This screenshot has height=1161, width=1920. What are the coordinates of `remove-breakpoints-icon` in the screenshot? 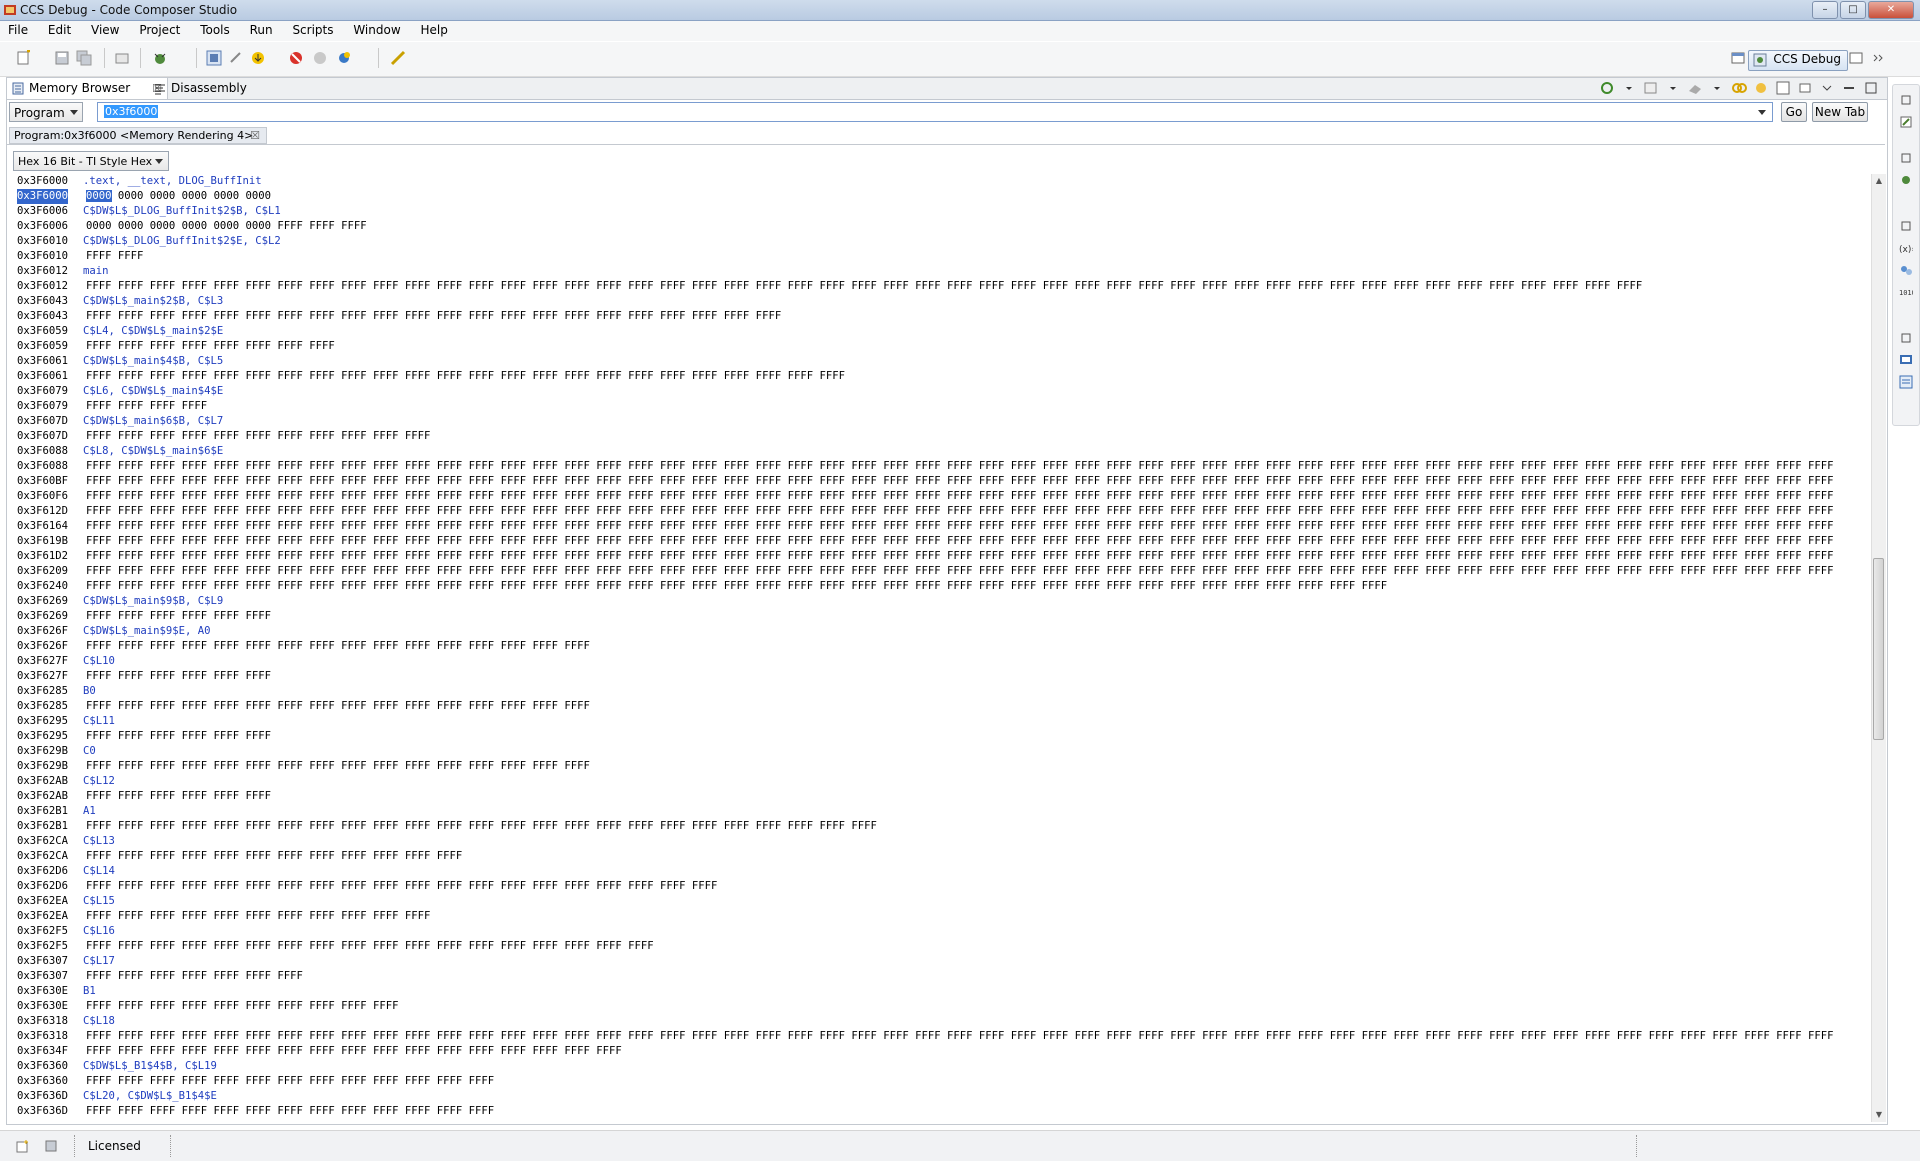 It's located at (320, 58).